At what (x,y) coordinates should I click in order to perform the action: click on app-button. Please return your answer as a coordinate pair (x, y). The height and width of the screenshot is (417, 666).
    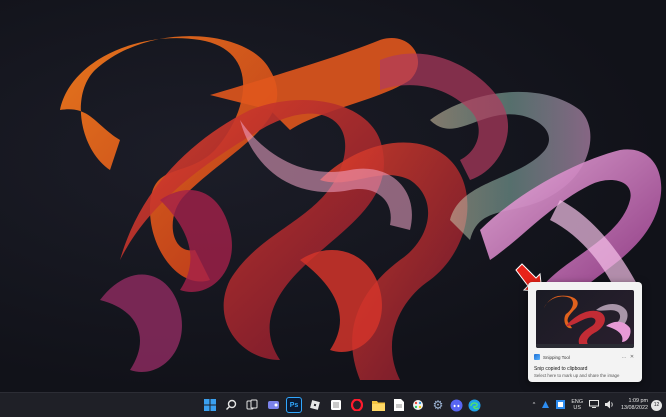
    Looking at the image, I should click on (336, 405).